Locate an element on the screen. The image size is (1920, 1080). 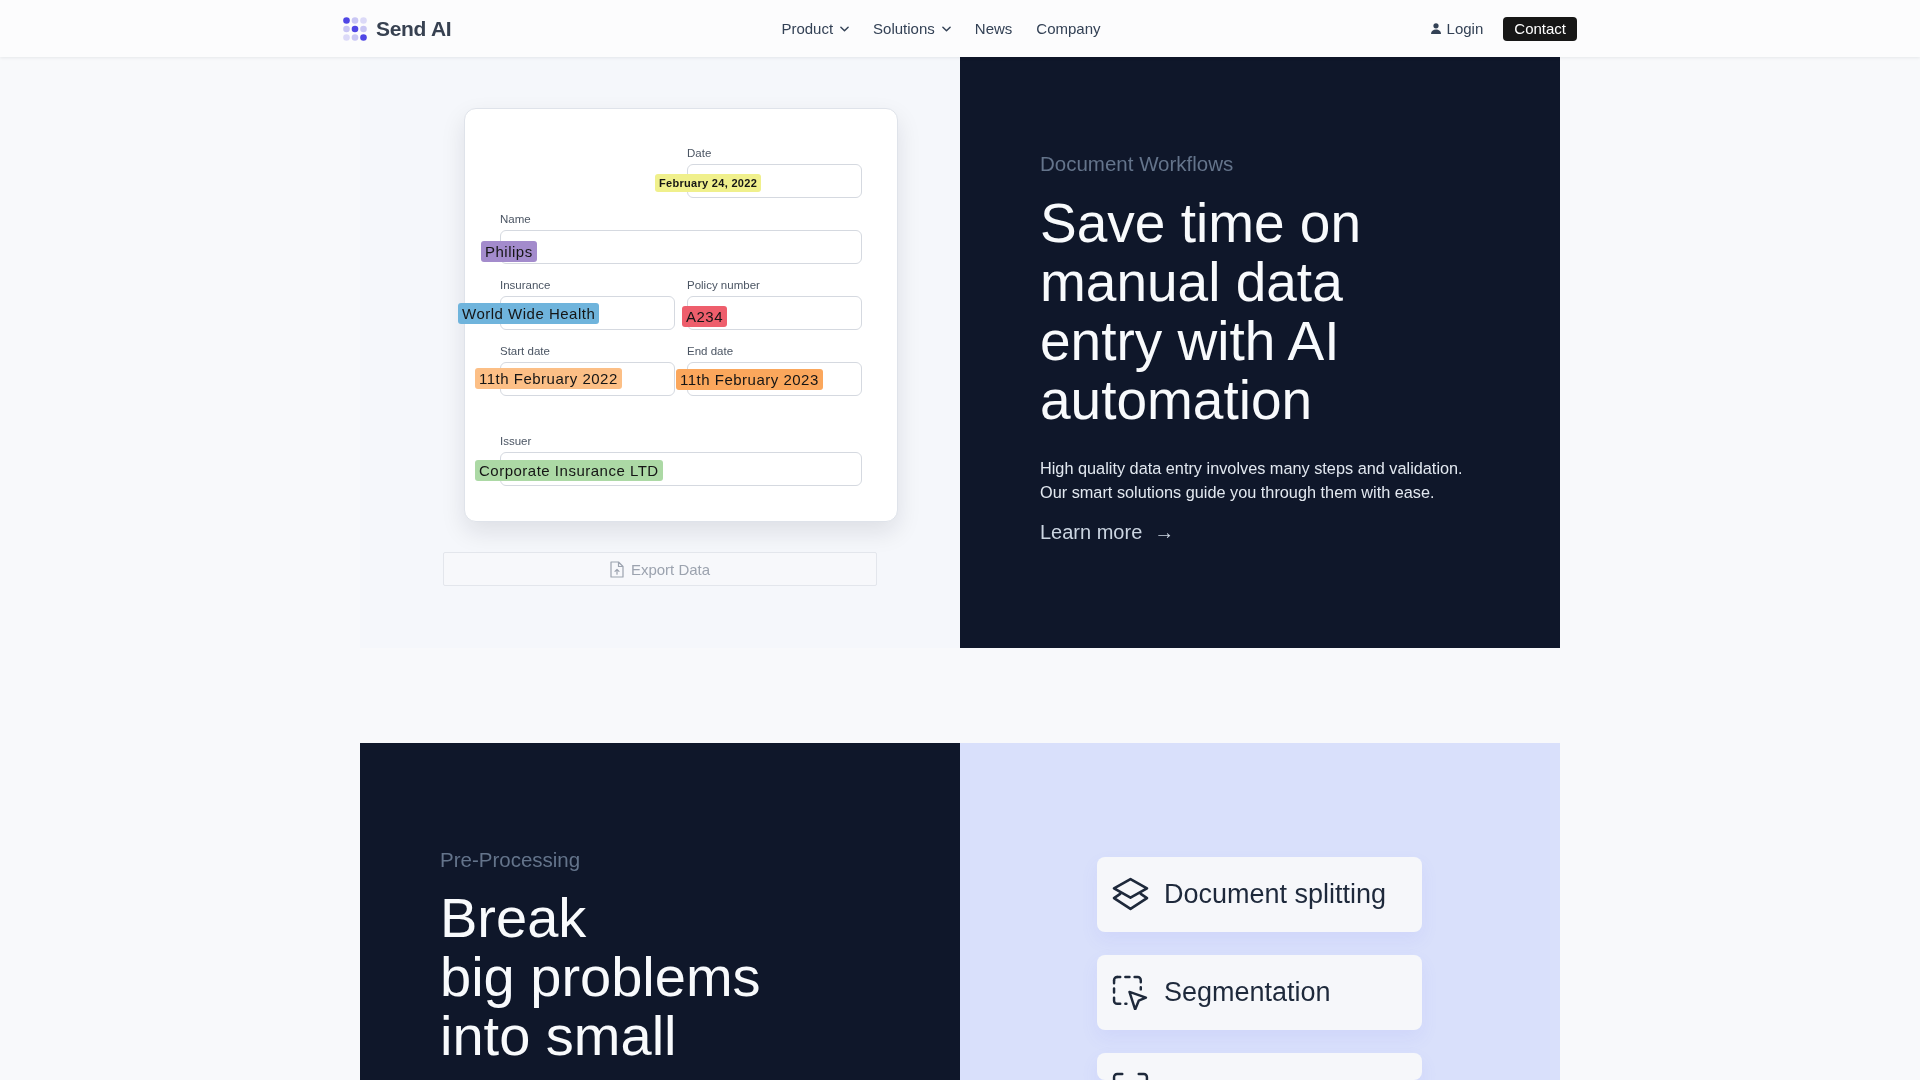
nav-link: Product is located at coordinates (815, 28).